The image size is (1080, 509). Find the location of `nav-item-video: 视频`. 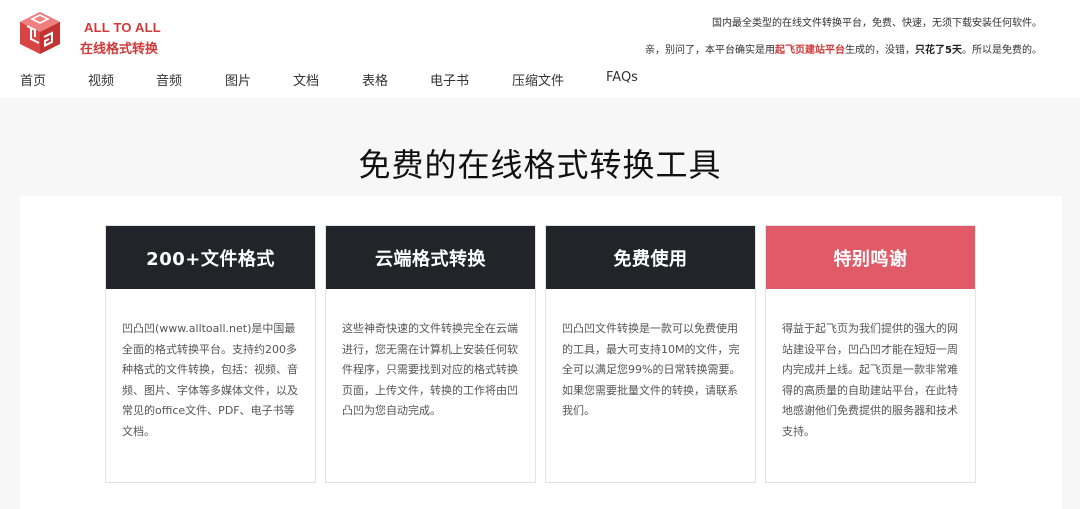

nav-item-video: 视频 is located at coordinates (101, 79).